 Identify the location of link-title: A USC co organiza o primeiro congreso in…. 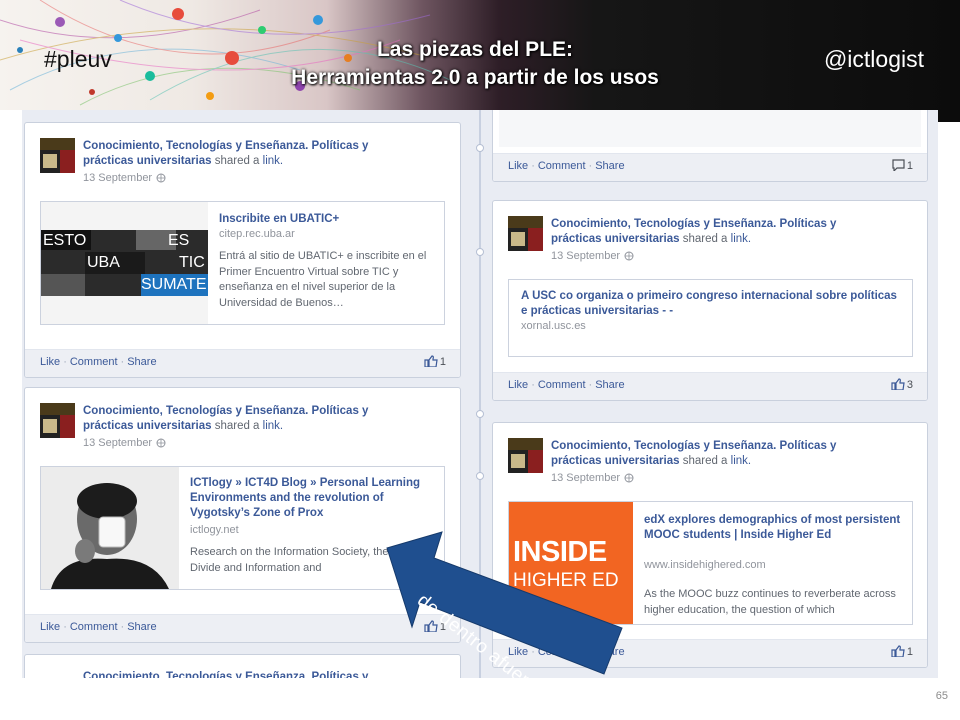
(713, 304).